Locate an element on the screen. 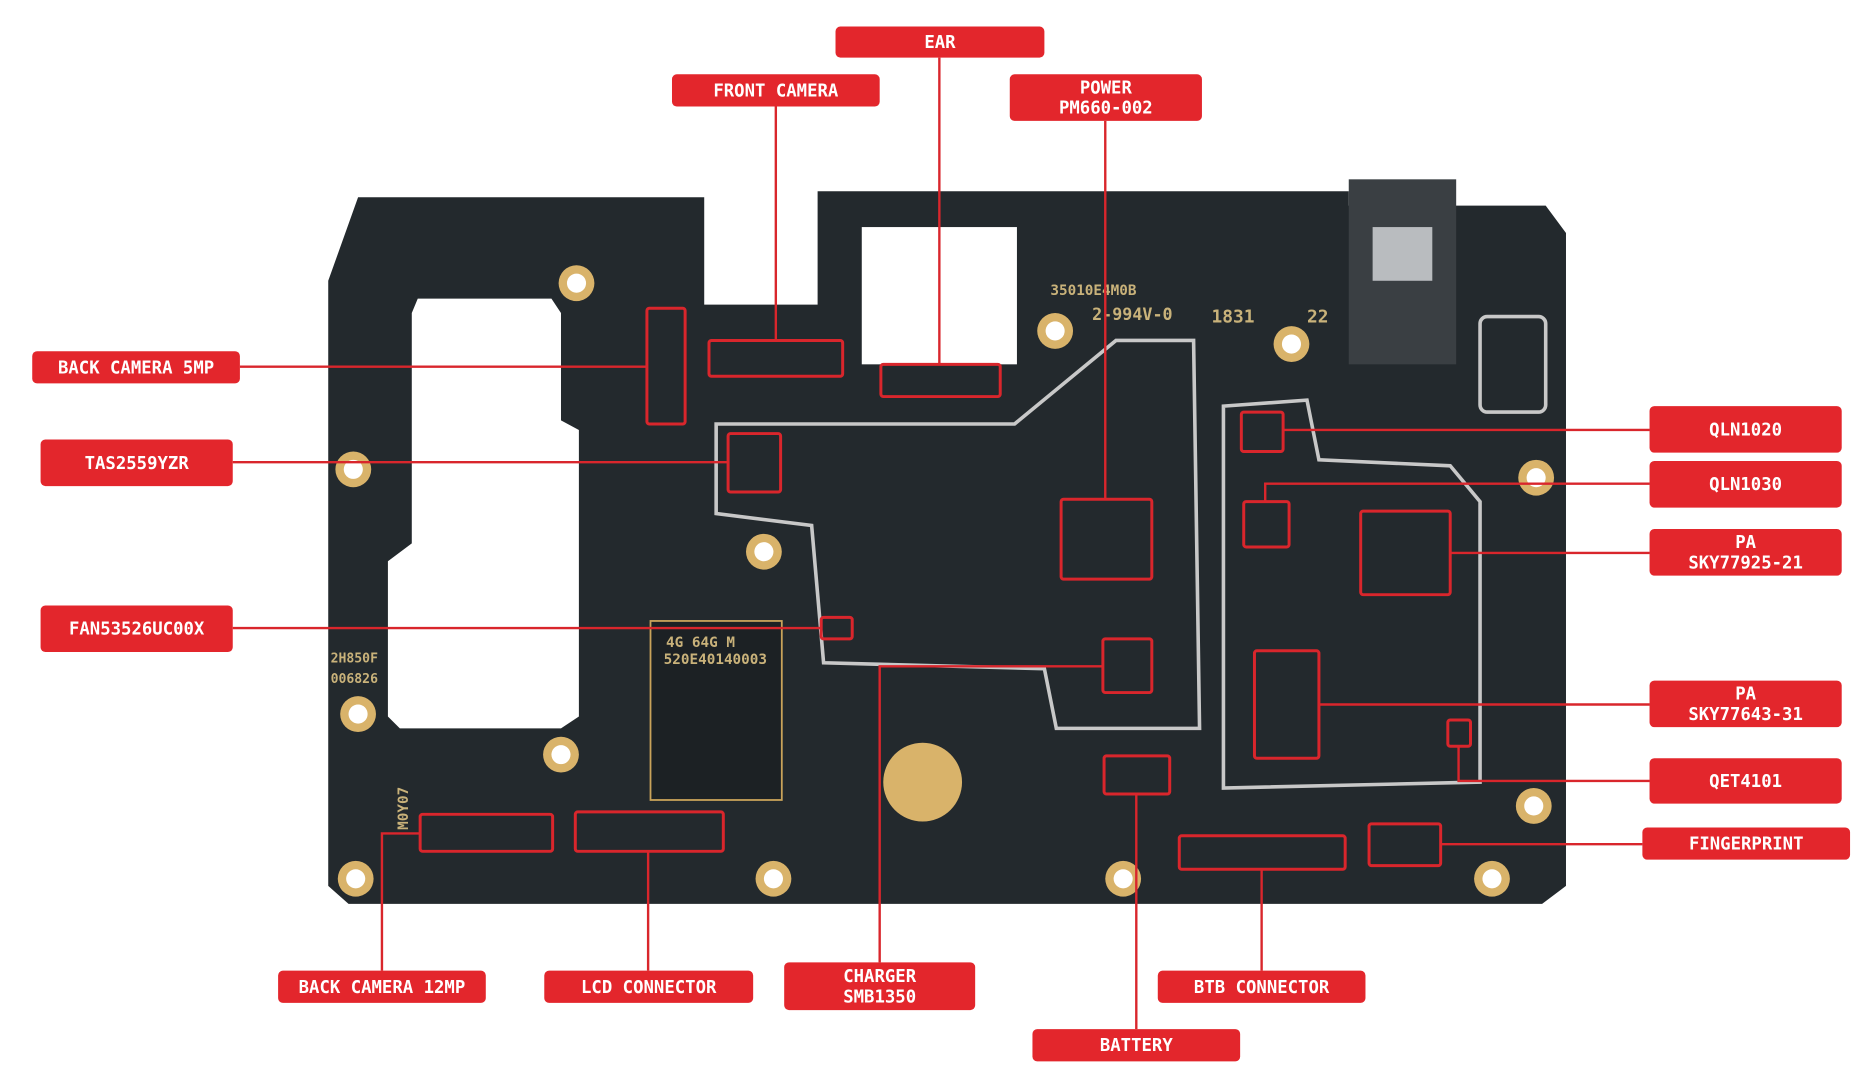 The image size is (1862, 1076). label-text: FRONT CAMERA is located at coordinates (776, 91).